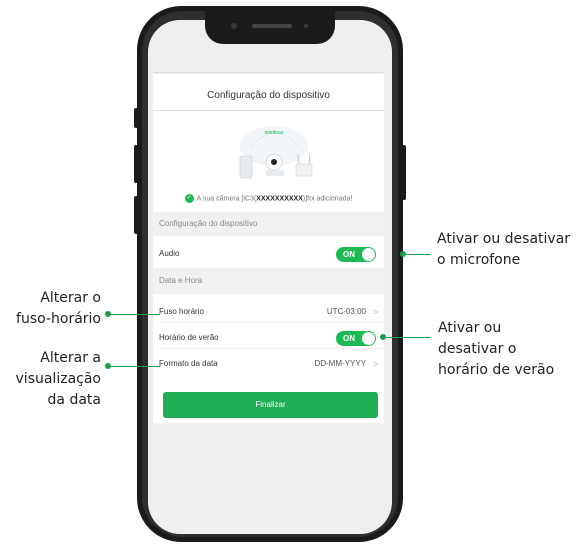 The image size is (582, 545). What do you see at coordinates (268, 312) in the screenshot?
I see `timezone-row: Fuso horário UTC-03:00 >` at bounding box center [268, 312].